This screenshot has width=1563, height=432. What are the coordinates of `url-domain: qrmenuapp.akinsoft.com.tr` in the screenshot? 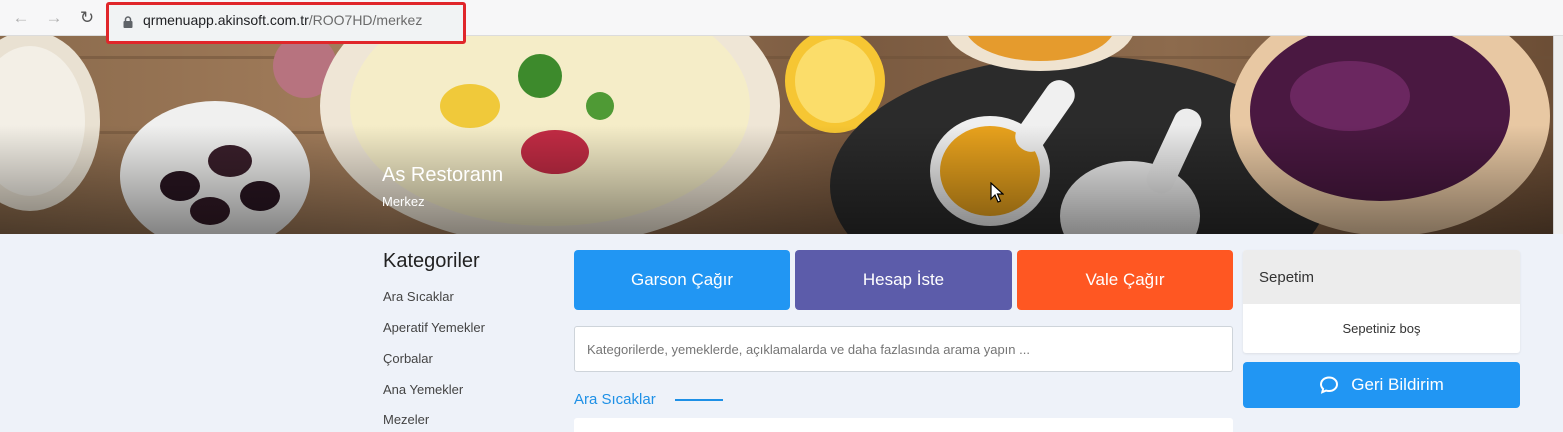 It's located at (226, 20).